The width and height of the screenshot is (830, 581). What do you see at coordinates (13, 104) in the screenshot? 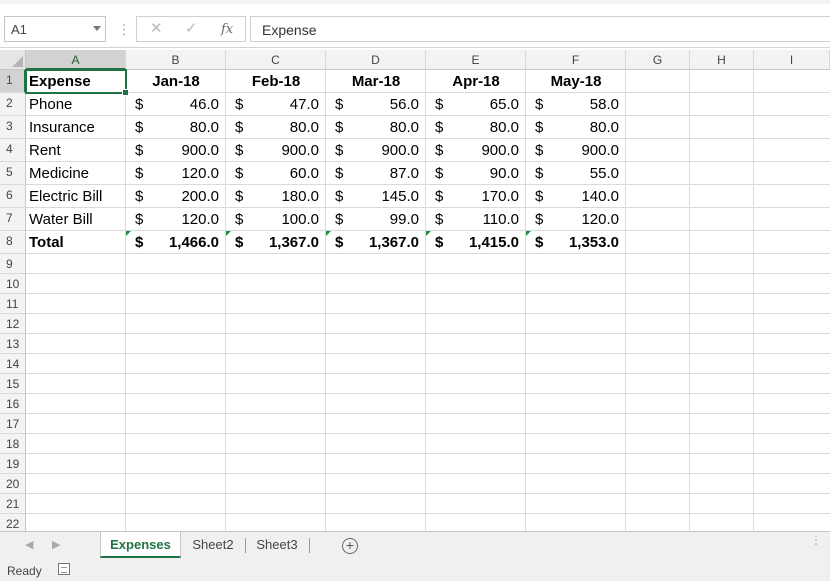
I see `row-header-2: 2` at bounding box center [13, 104].